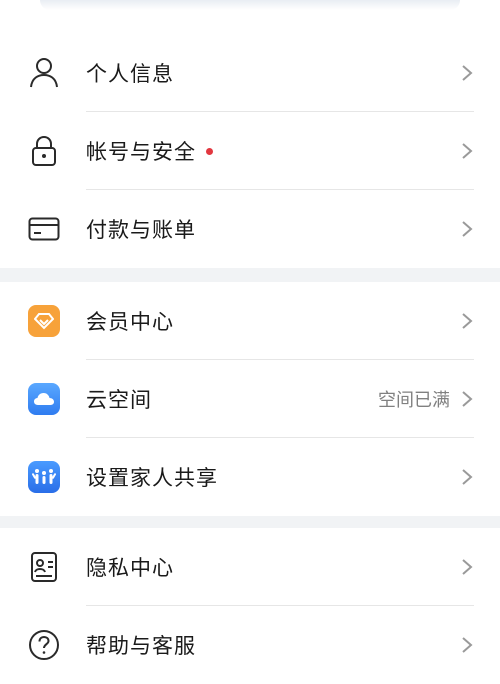 The height and width of the screenshot is (684, 500). I want to click on row-label-payment-billing: 付款与账单, so click(141, 230).